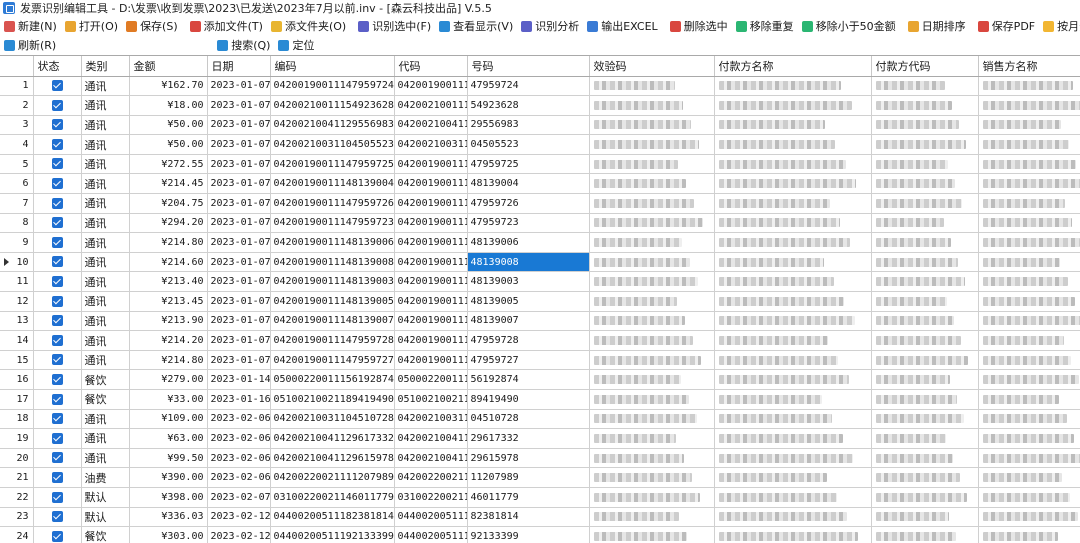 The width and height of the screenshot is (1080, 543). I want to click on category-cell: 餐饮, so click(105, 399).